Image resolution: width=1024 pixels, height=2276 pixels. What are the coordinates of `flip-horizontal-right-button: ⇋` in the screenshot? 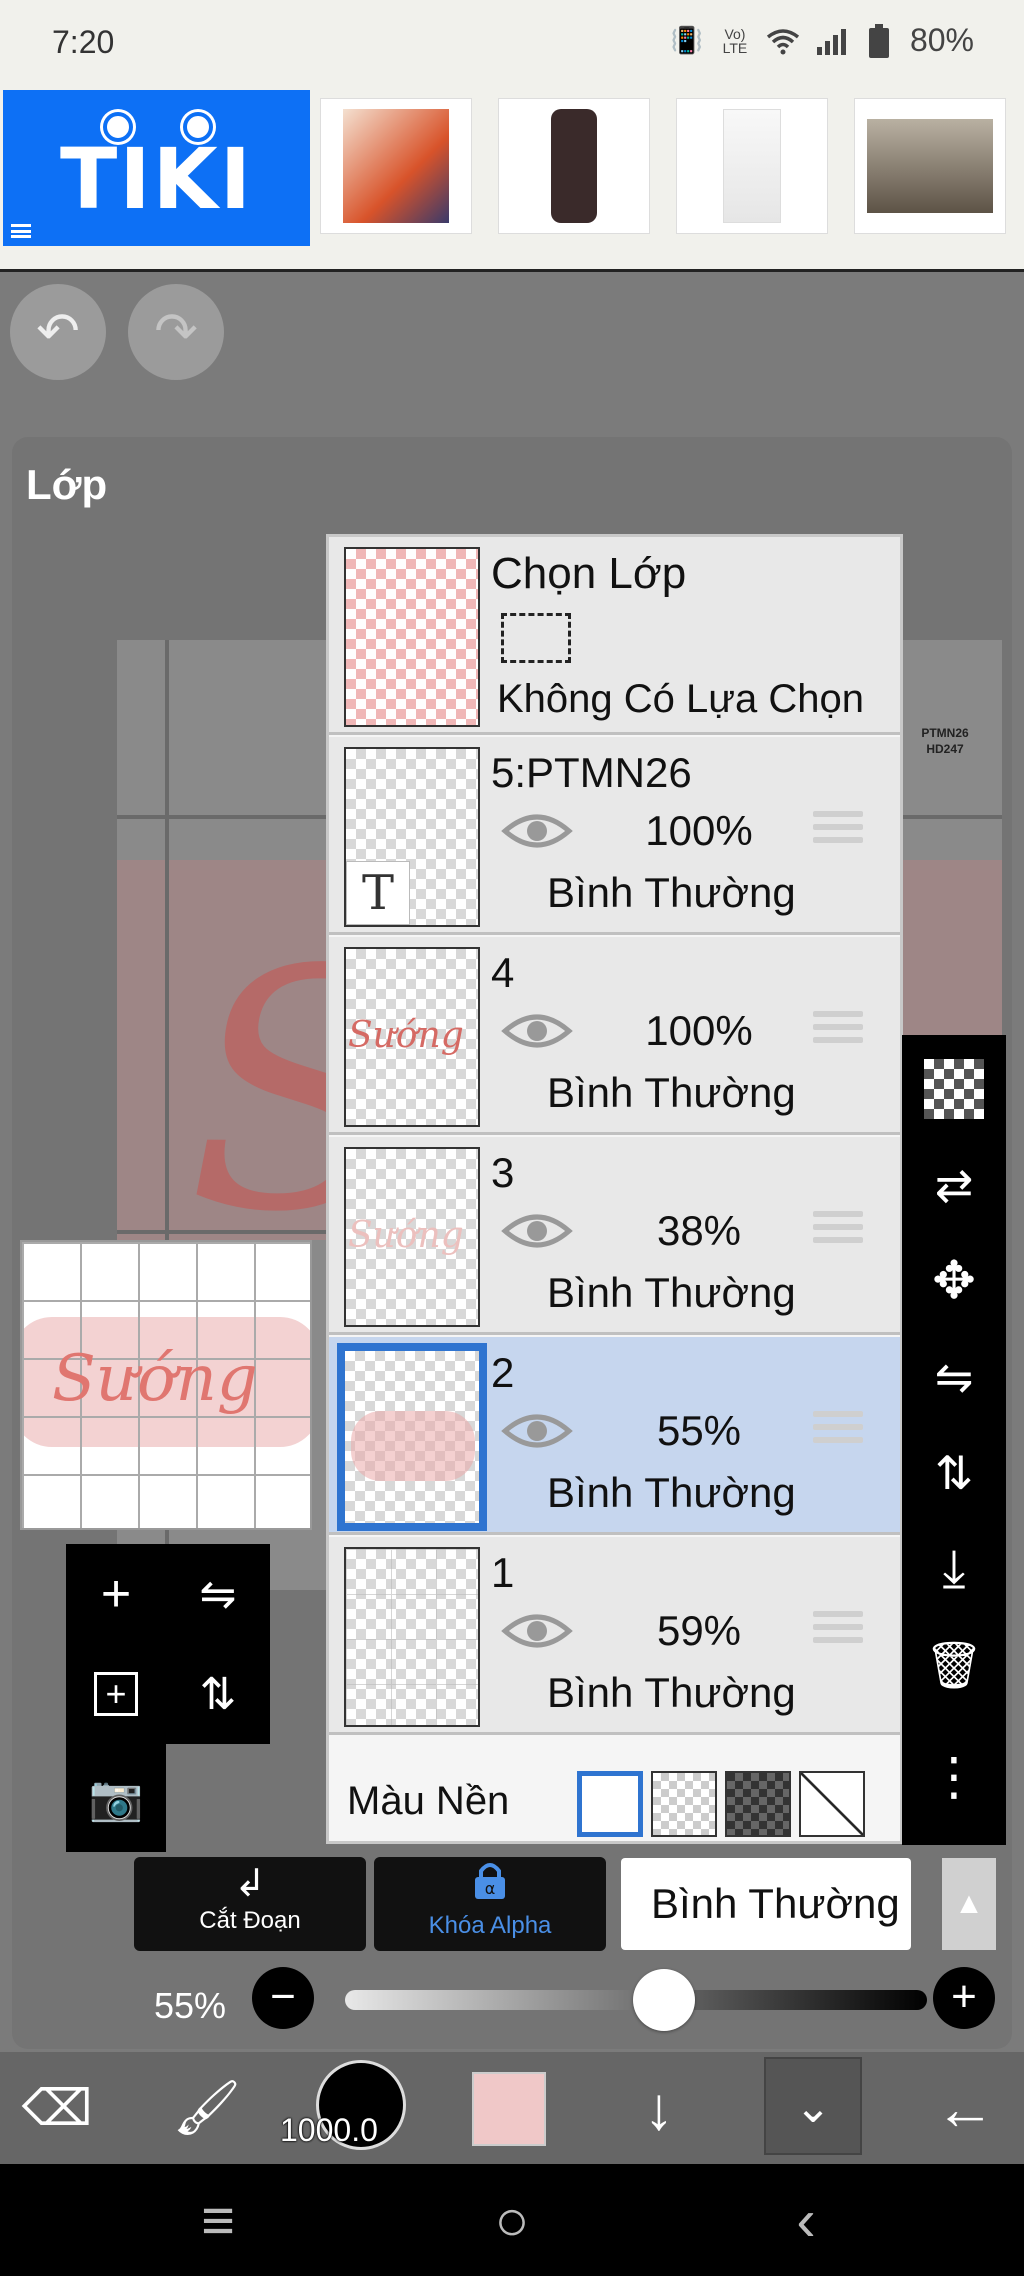 It's located at (954, 1377).